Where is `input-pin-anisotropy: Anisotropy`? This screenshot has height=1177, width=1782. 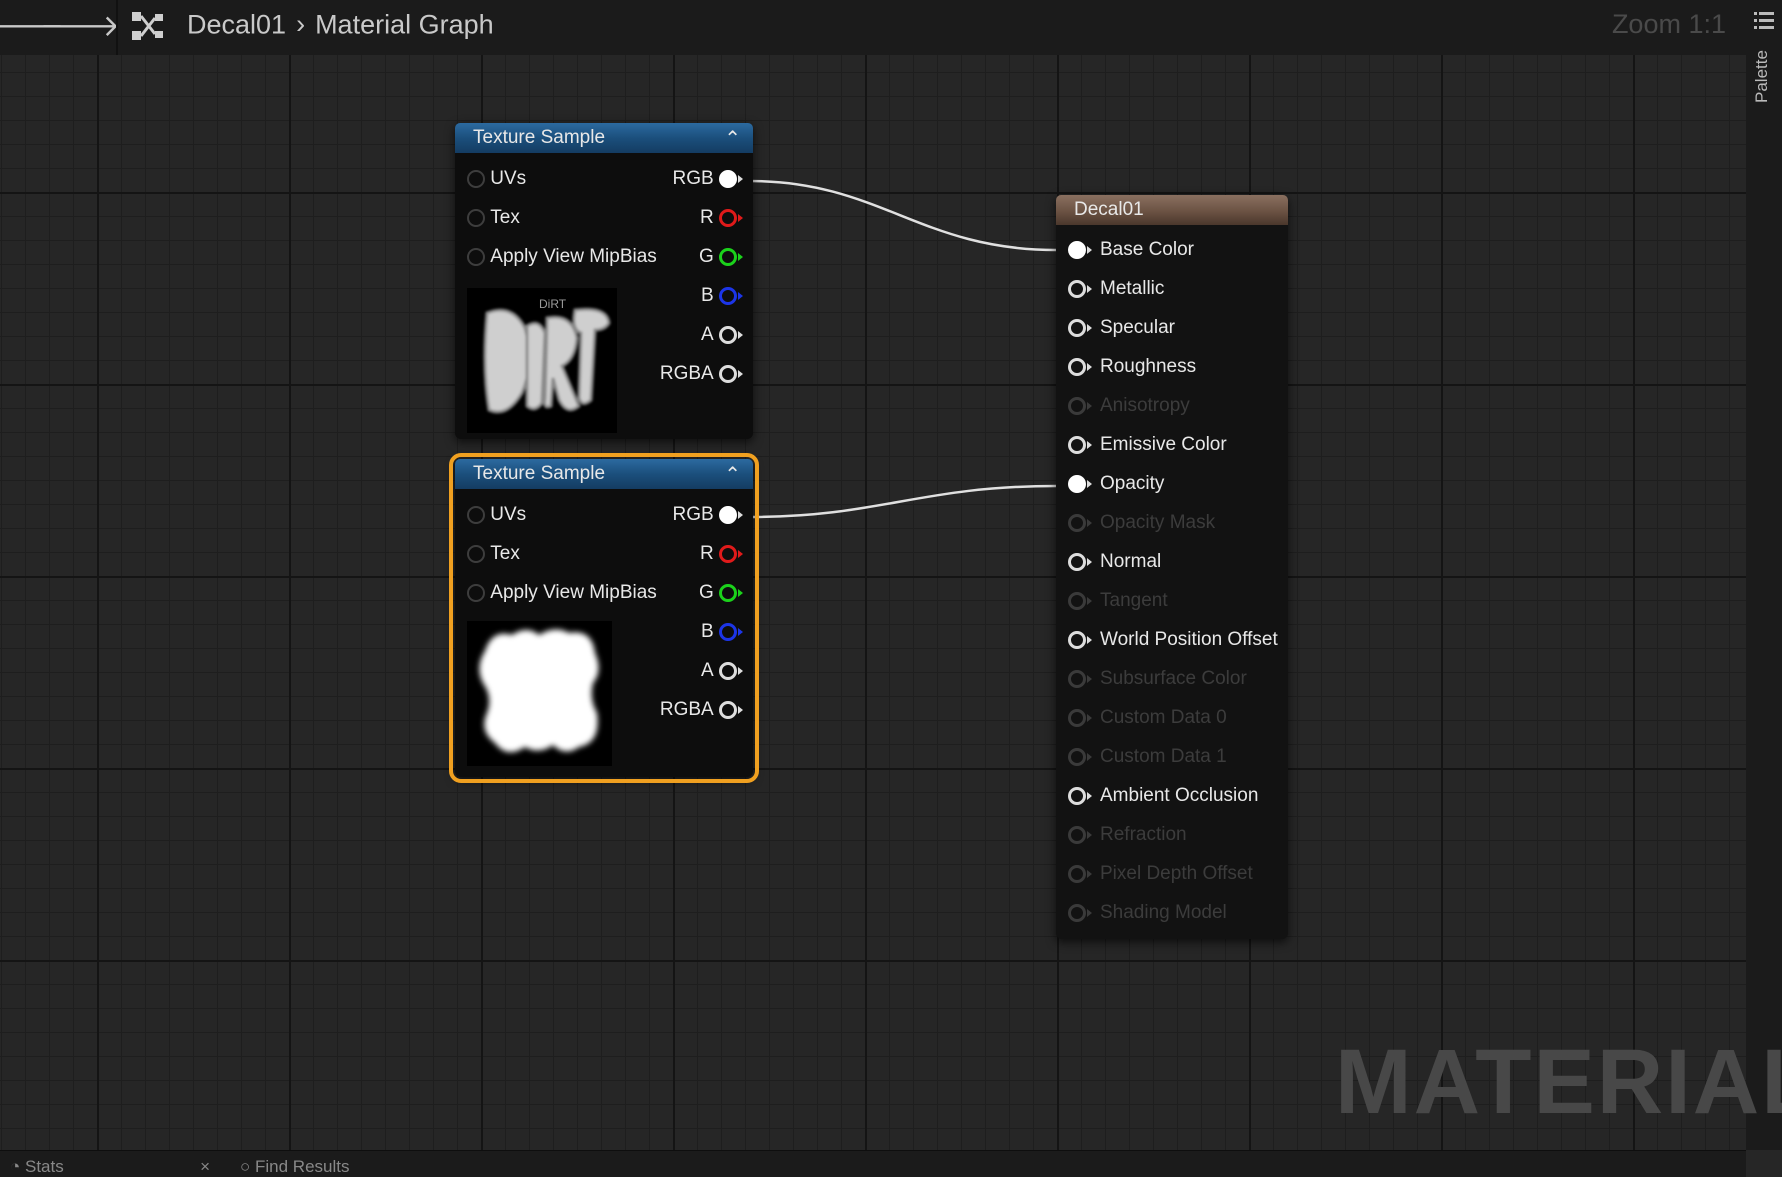 input-pin-anisotropy: Anisotropy is located at coordinates (1129, 408).